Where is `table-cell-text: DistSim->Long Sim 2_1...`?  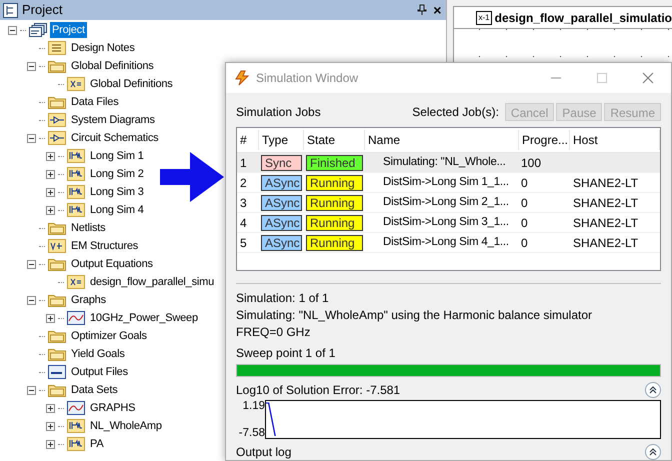
table-cell-text: DistSim->Long Sim 2_1... is located at coordinates (446, 202).